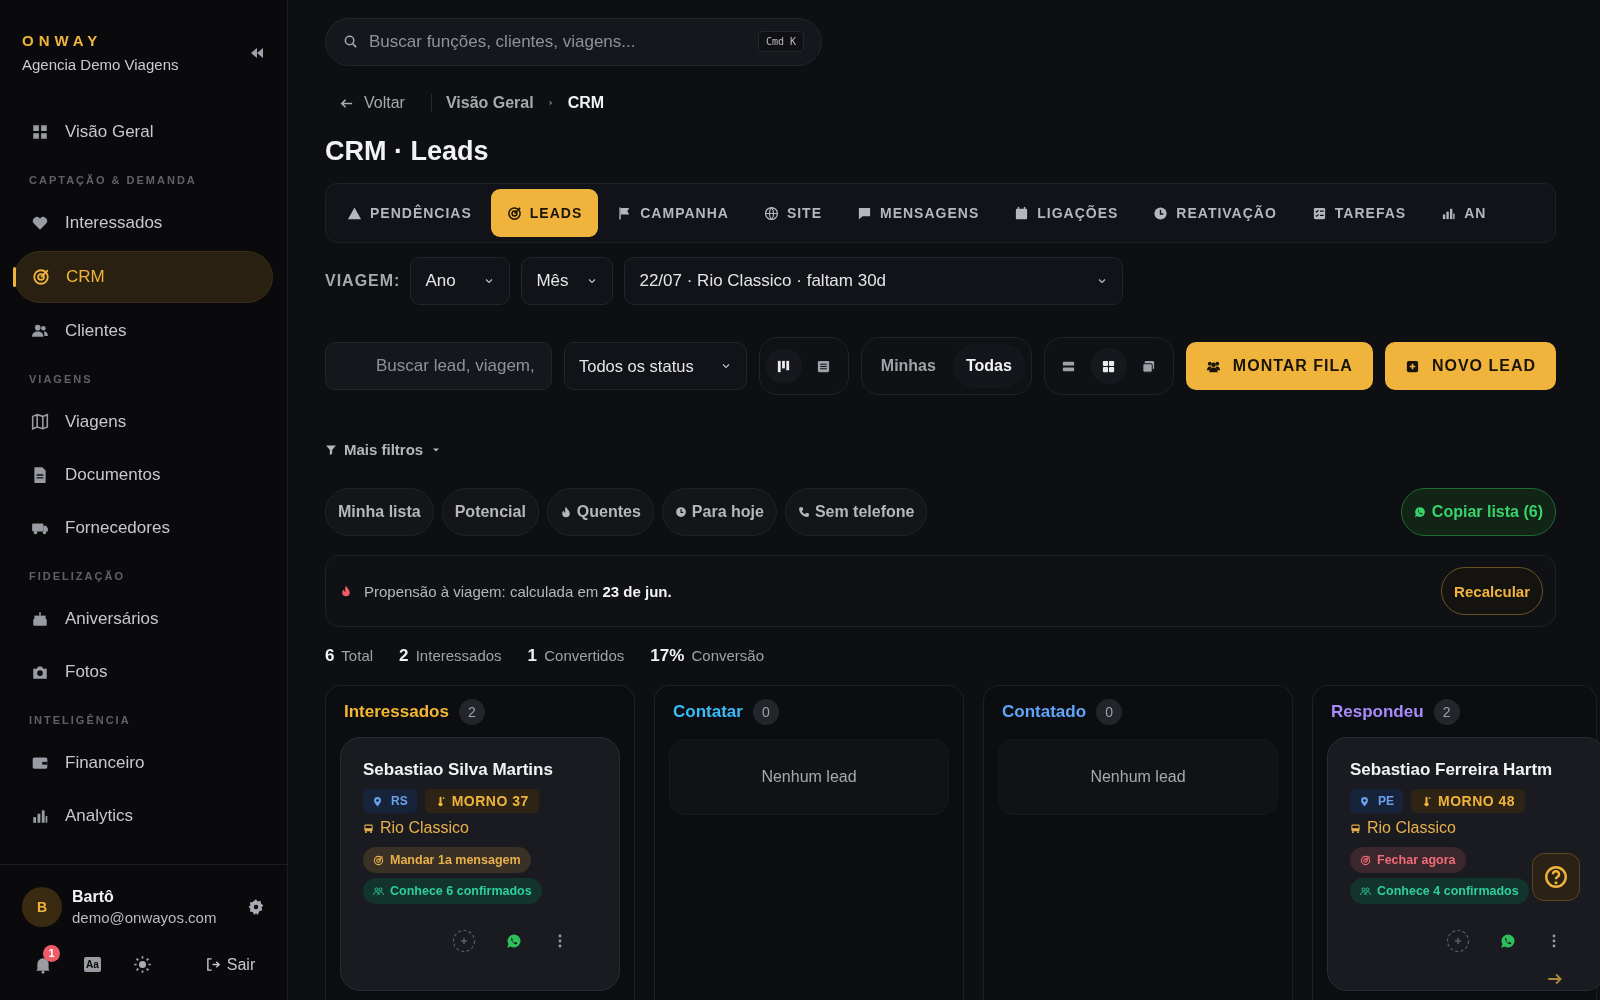 Image resolution: width=1600 pixels, height=1000 pixels. What do you see at coordinates (1468, 801) in the screenshot?
I see `temperature-badge: MORNO 48` at bounding box center [1468, 801].